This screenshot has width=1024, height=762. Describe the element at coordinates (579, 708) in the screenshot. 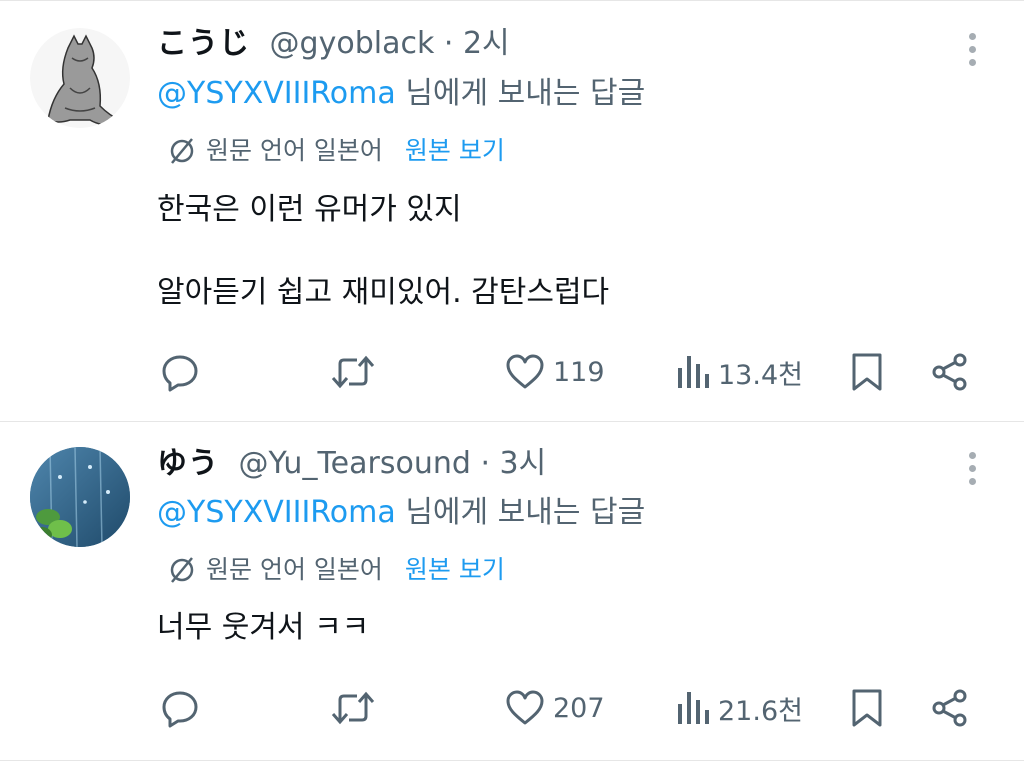

I see `like-count: 207` at that location.